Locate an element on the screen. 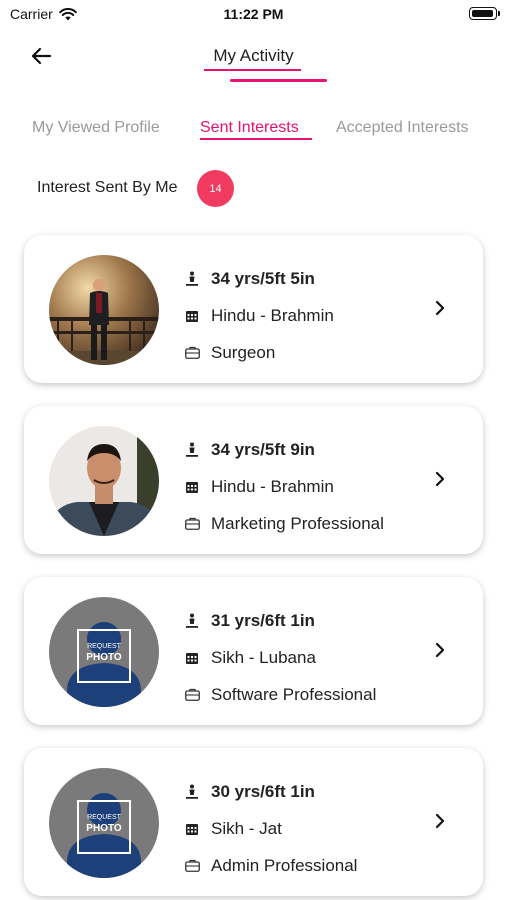 Image resolution: width=507 pixels, height=900 pixels. profession-row: Software Professional is located at coordinates (280, 694).